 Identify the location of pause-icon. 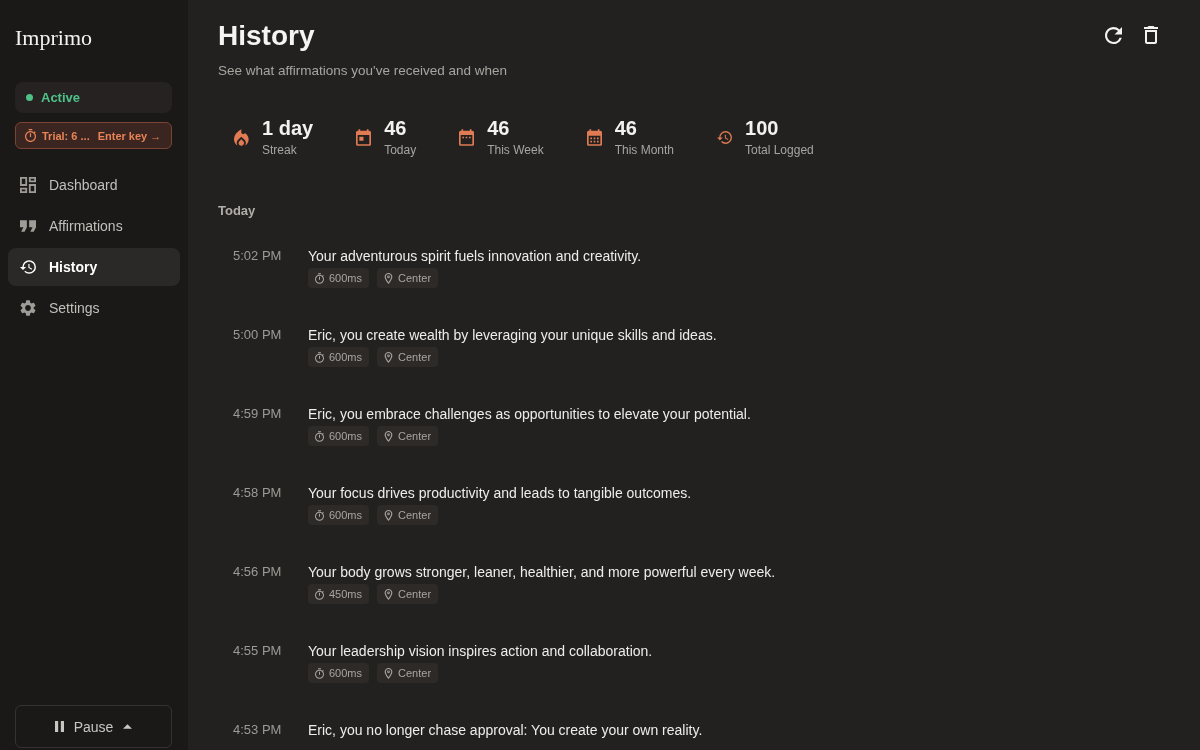
(59, 726).